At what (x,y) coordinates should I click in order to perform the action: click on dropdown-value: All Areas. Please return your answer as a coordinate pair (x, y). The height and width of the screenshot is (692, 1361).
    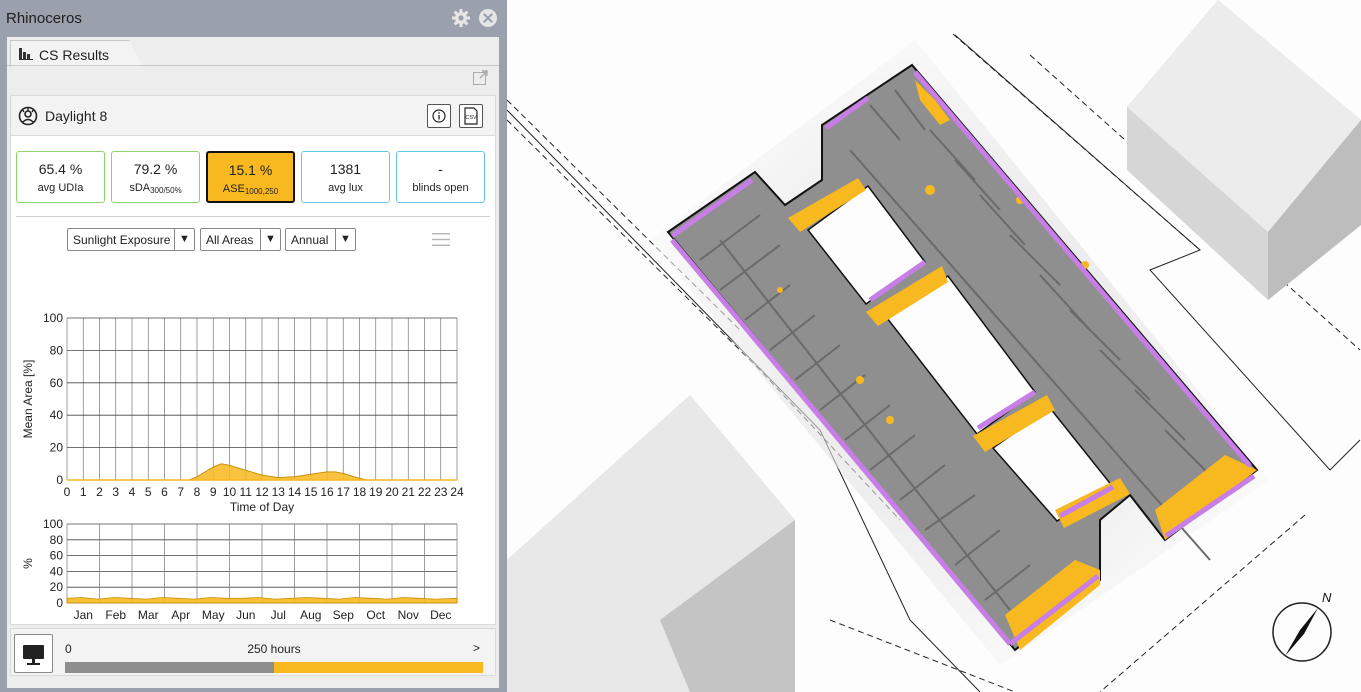
    Looking at the image, I should click on (230, 240).